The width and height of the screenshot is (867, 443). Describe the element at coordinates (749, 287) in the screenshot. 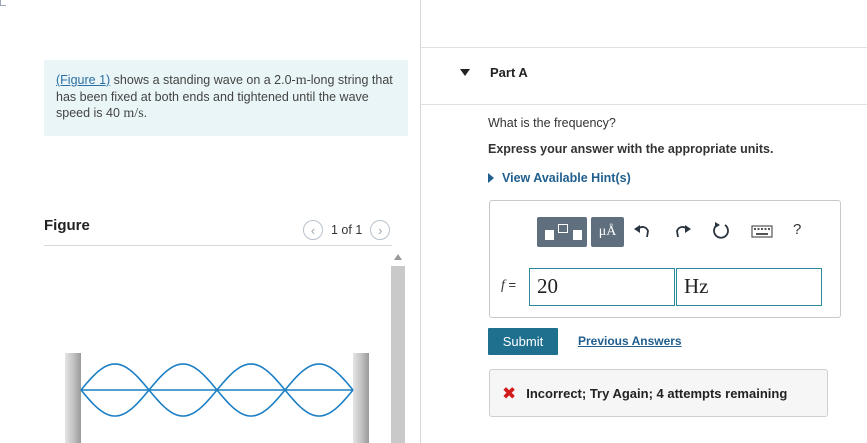

I see `unit-input: Hz` at that location.